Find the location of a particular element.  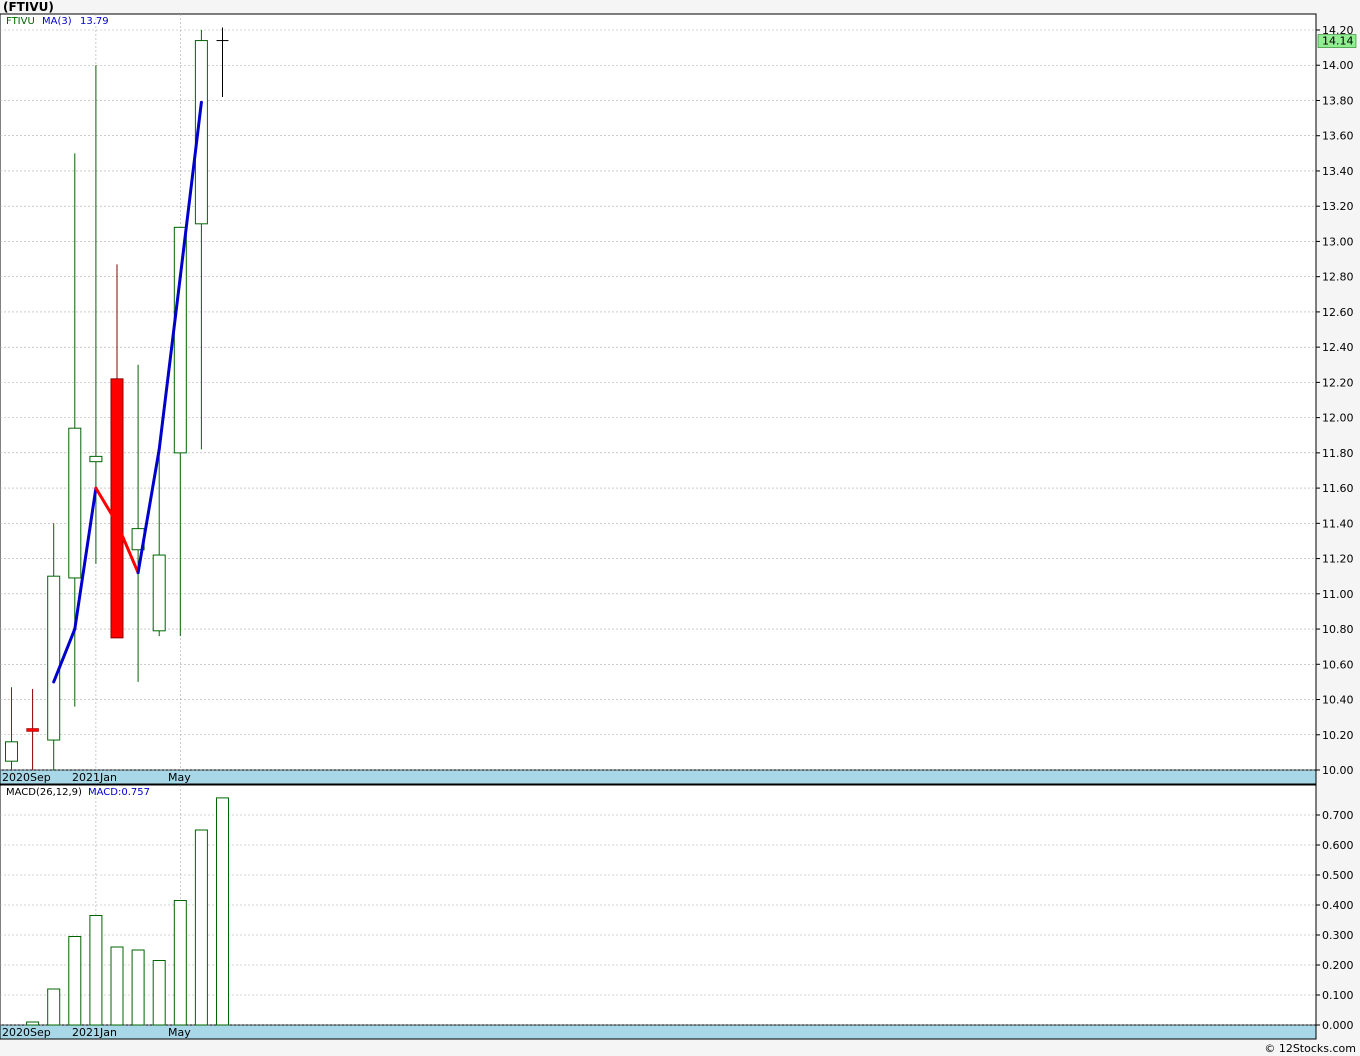

price-tick-label: 13.00 is located at coordinates (1338, 241).